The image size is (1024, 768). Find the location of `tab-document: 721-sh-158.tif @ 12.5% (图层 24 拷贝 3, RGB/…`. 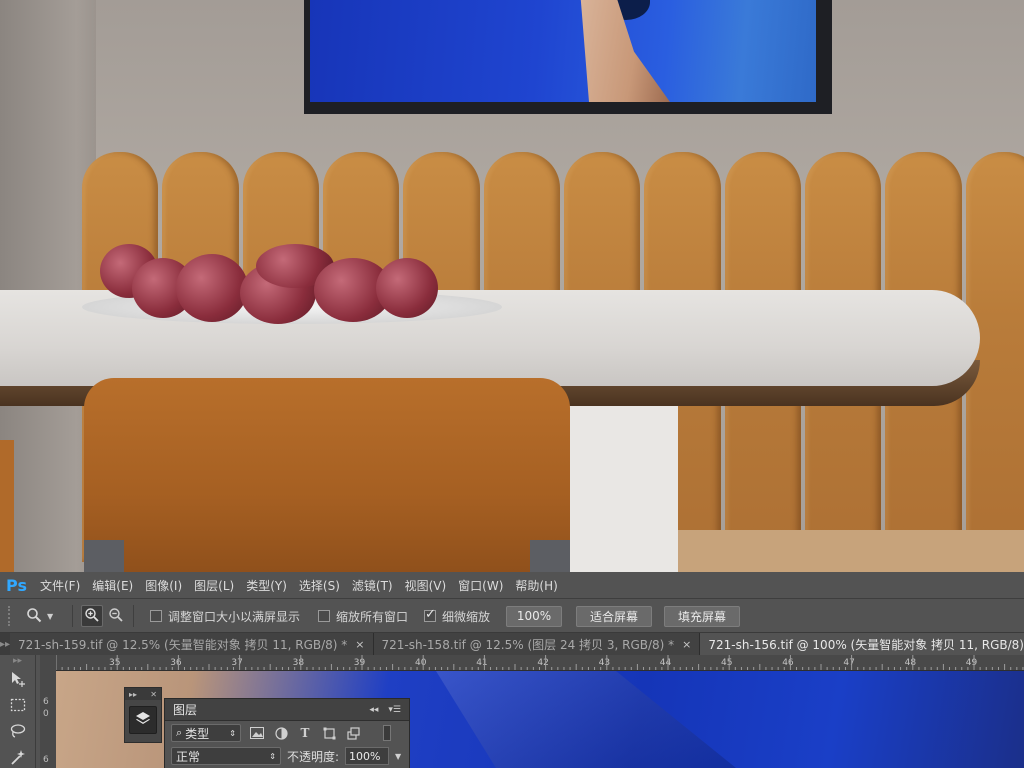

tab-document: 721-sh-158.tif @ 12.5% (图层 24 拷贝 3, RGB/… is located at coordinates (537, 644).